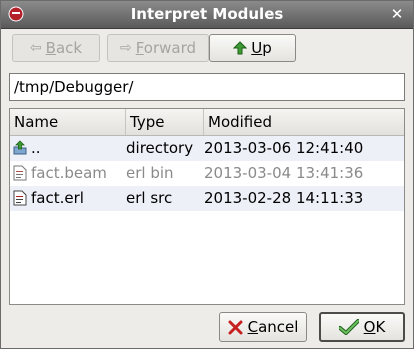 The width and height of the screenshot is (414, 349). What do you see at coordinates (207, 87) in the screenshot?
I see `path-input: /tmp/Debugger/` at bounding box center [207, 87].